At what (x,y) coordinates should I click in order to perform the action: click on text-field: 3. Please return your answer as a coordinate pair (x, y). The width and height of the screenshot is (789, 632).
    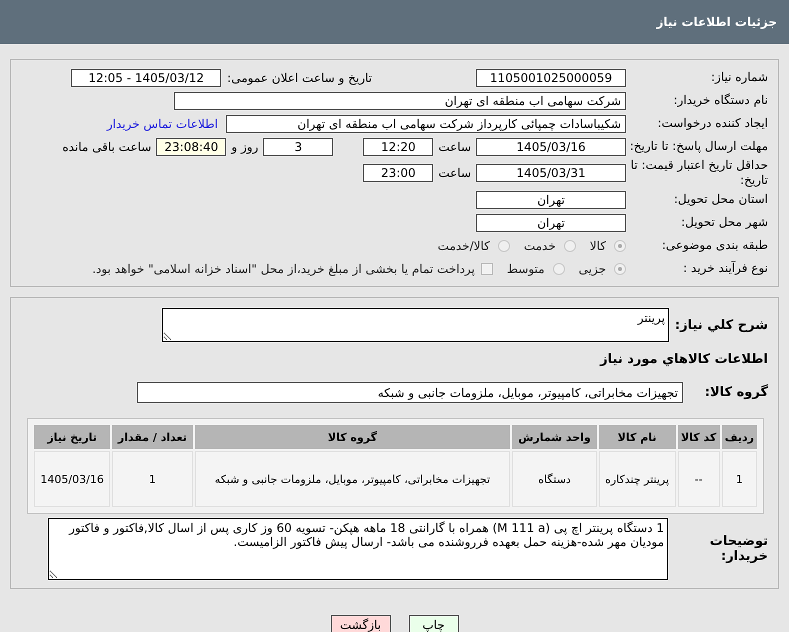
    Looking at the image, I should click on (298, 147).